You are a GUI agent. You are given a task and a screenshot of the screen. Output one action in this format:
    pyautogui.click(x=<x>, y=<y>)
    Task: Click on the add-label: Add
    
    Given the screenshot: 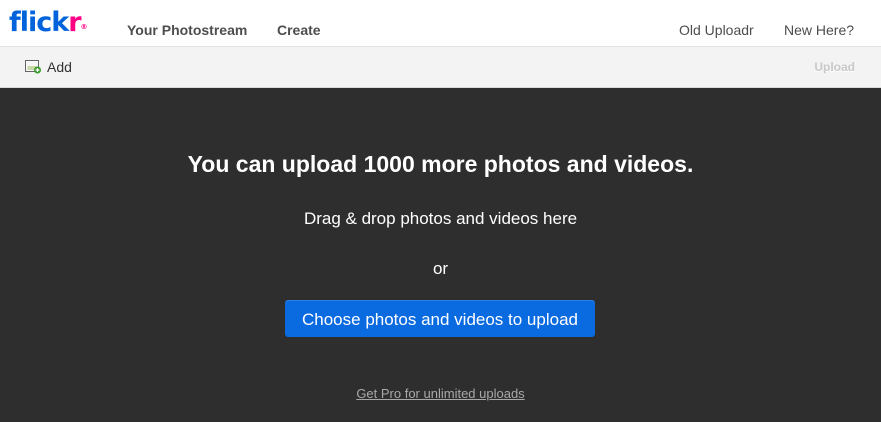 What is the action you would take?
    pyautogui.click(x=59, y=67)
    